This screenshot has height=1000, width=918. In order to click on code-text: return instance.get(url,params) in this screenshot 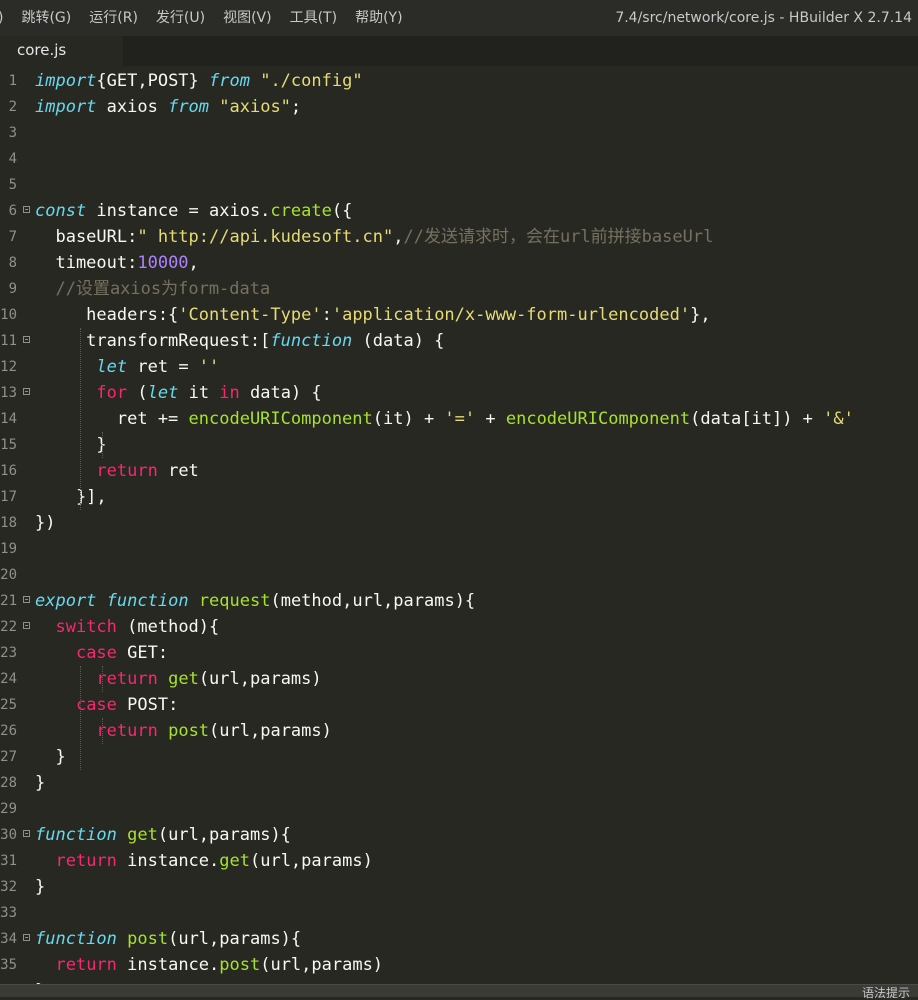, I will do `click(203, 861)`.